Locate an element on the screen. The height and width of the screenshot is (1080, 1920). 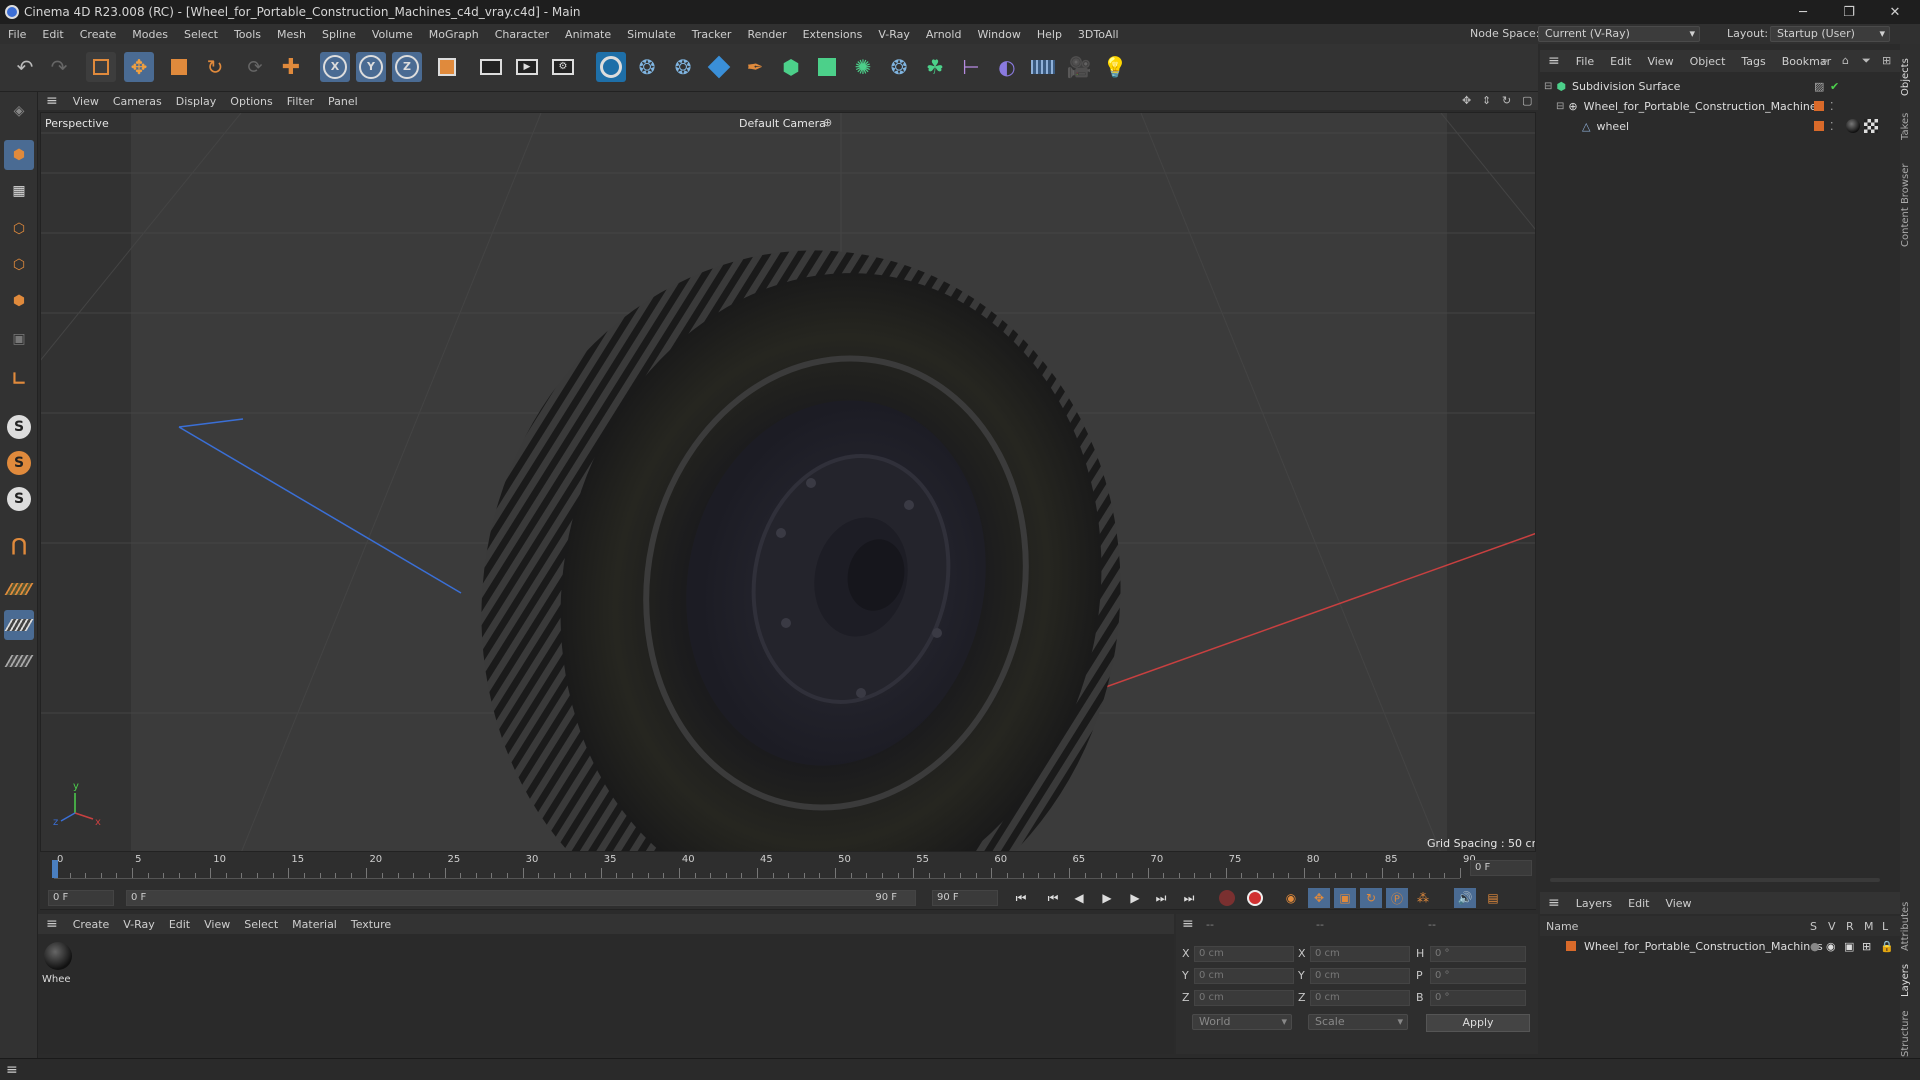
camera-icon: 🎥 is located at coordinates (1079, 67).